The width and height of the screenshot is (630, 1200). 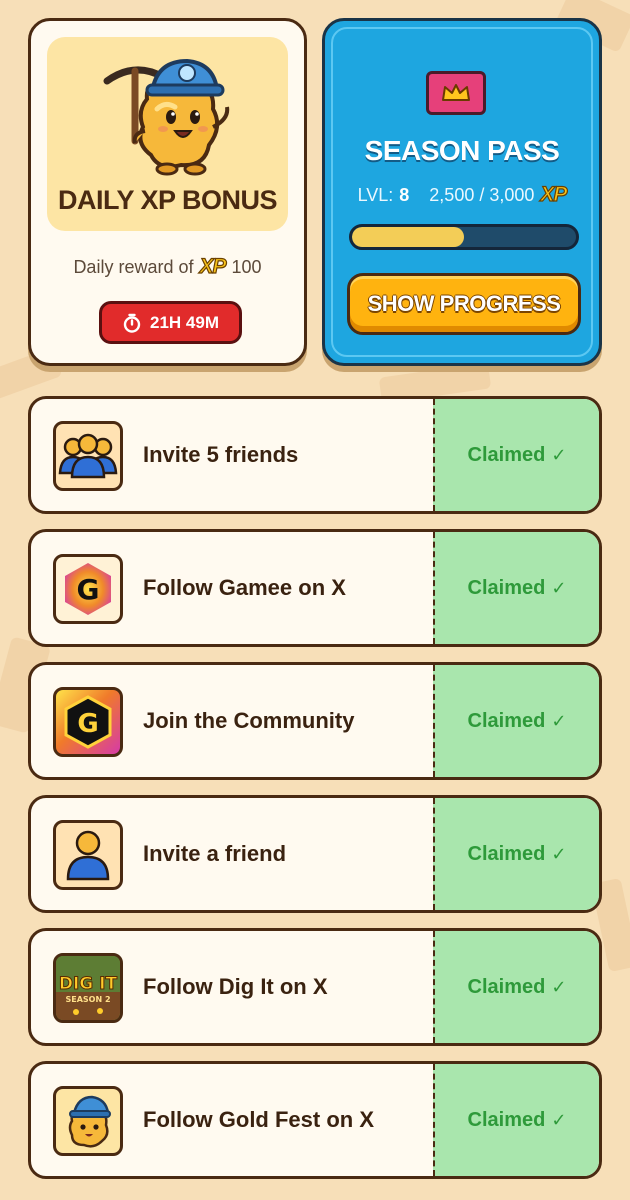 I want to click on quest-row: Invite a friend Claimed ✓, so click(x=315, y=854).